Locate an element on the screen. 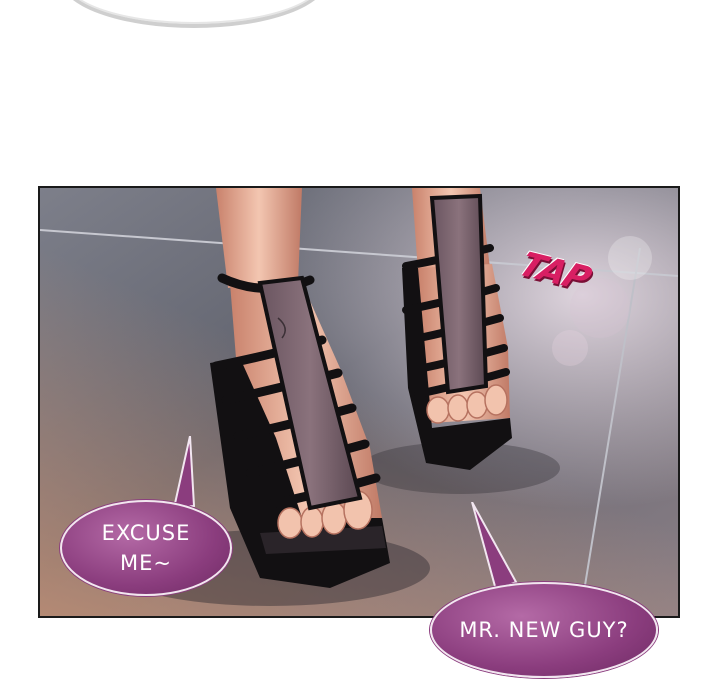  speech-bubble: EXCUSE ME~ is located at coordinates (146, 548).